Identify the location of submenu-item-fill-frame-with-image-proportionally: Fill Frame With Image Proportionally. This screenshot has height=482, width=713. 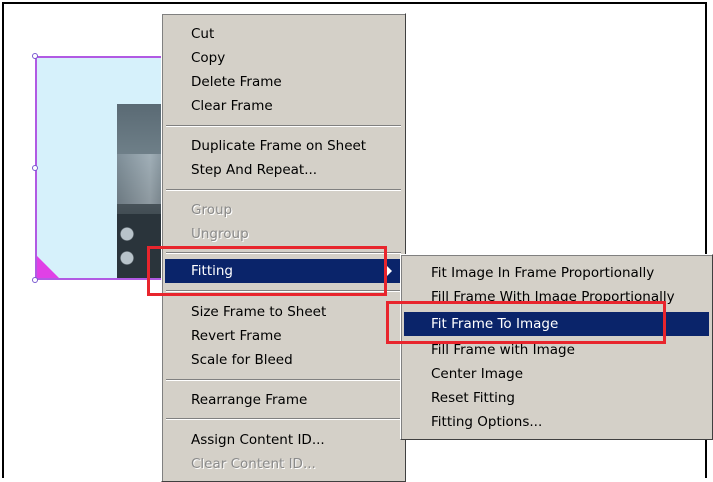
(556, 297).